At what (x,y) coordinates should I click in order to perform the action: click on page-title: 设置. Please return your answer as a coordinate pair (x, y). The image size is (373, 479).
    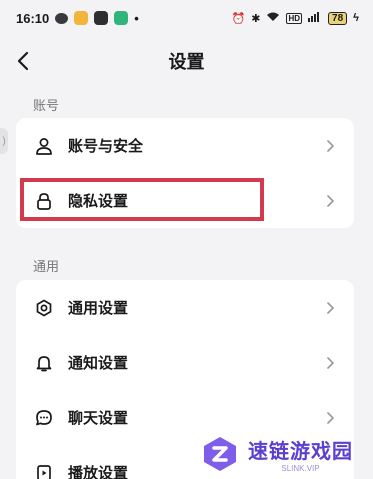
    Looking at the image, I should click on (186, 62).